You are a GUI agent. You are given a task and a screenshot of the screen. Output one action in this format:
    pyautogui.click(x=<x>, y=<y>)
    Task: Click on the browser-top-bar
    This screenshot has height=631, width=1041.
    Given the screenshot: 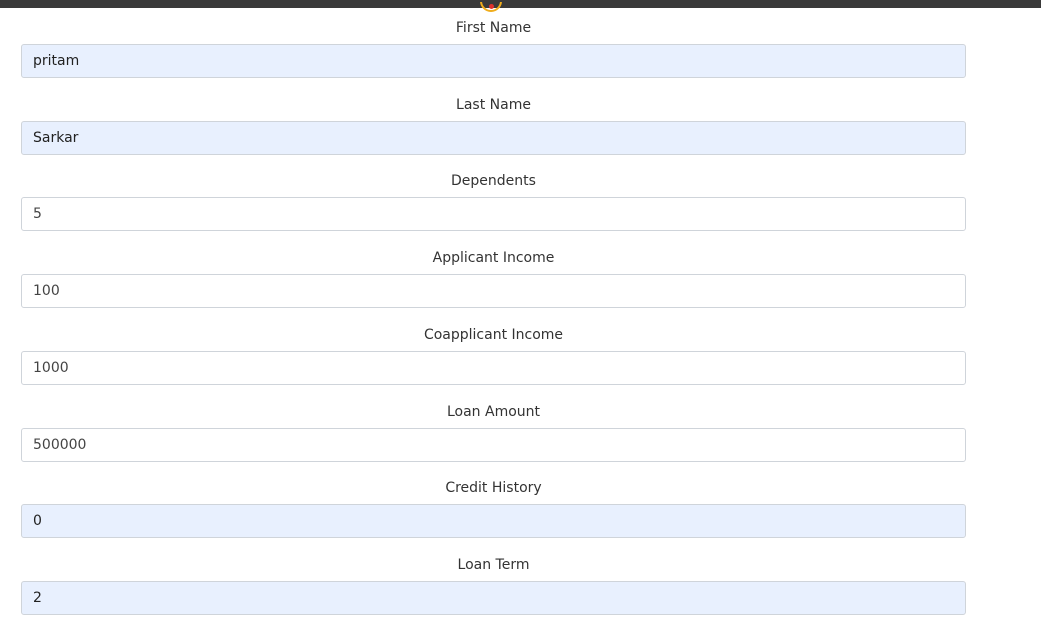 What is the action you would take?
    pyautogui.click(x=520, y=4)
    